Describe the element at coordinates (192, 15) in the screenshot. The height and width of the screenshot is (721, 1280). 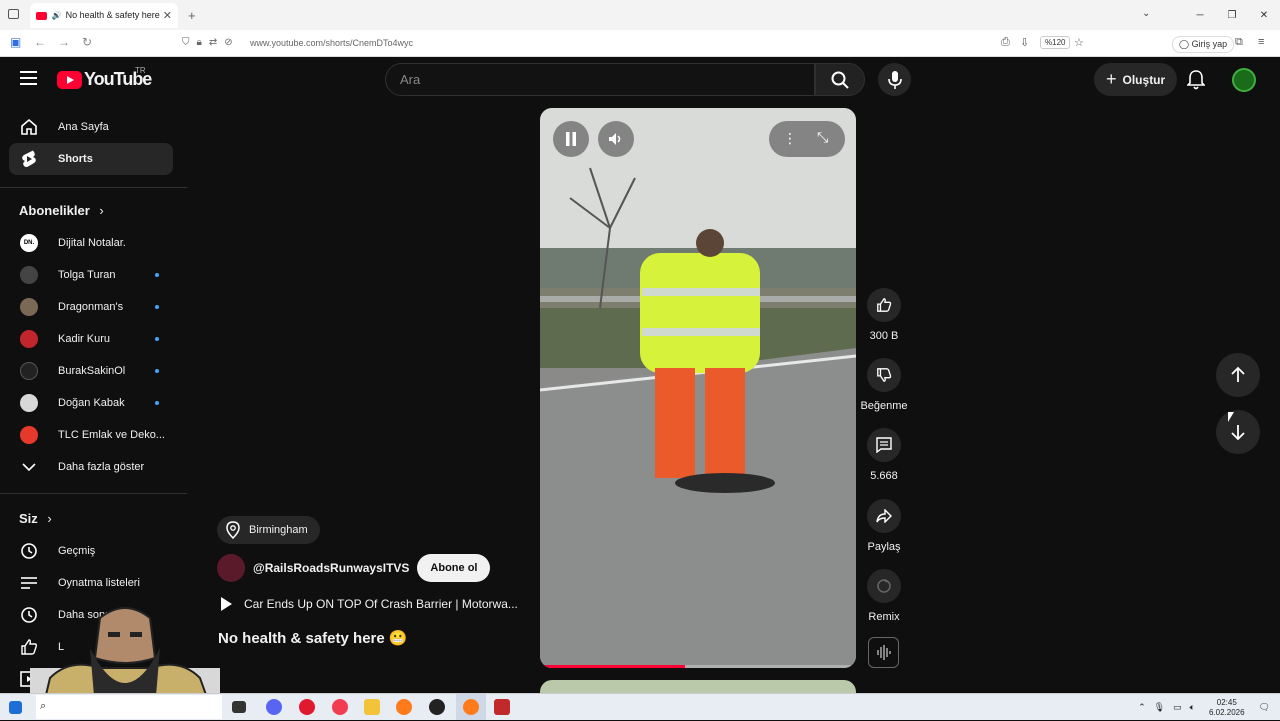
I see `new-tab-button: +` at that location.